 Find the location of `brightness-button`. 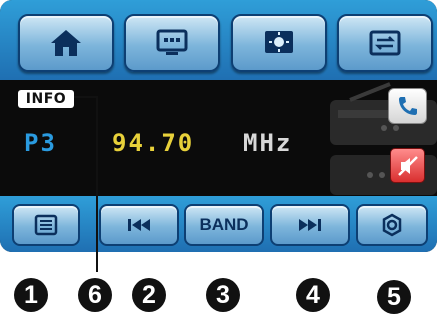

brightness-button is located at coordinates (279, 43).